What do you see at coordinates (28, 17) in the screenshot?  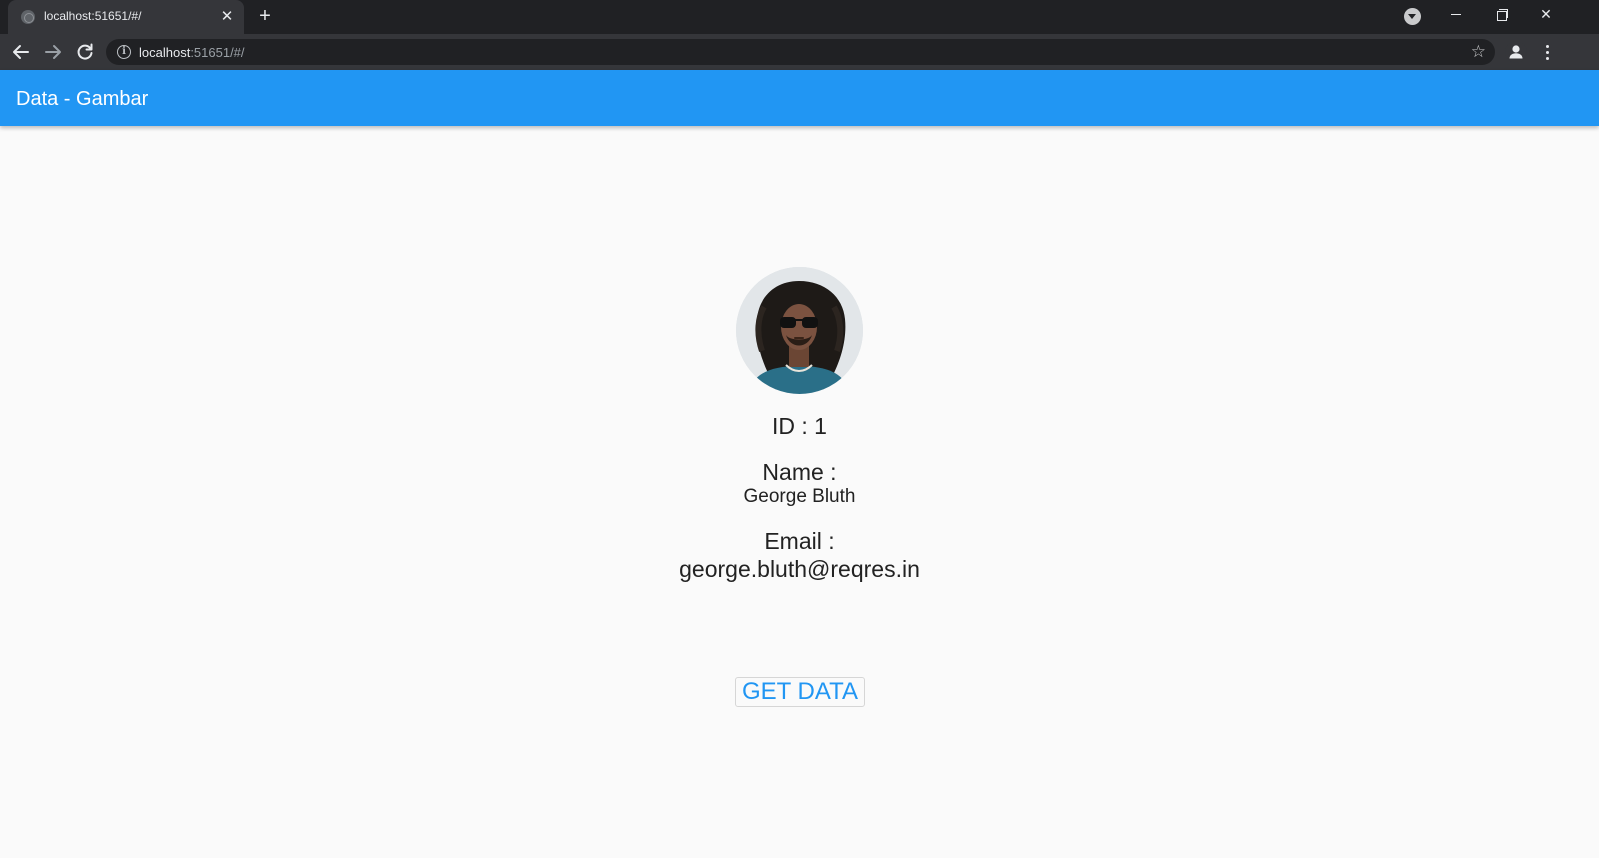 I see `globe-icon` at bounding box center [28, 17].